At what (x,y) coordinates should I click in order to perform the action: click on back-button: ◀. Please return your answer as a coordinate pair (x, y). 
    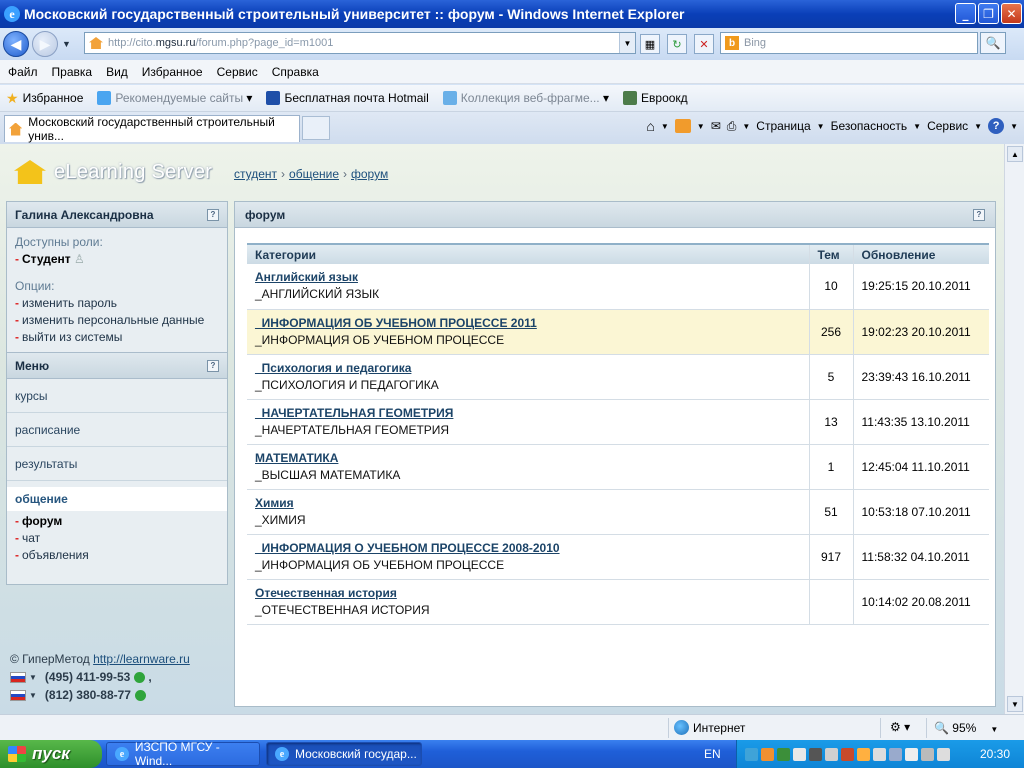
    Looking at the image, I should click on (16, 44).